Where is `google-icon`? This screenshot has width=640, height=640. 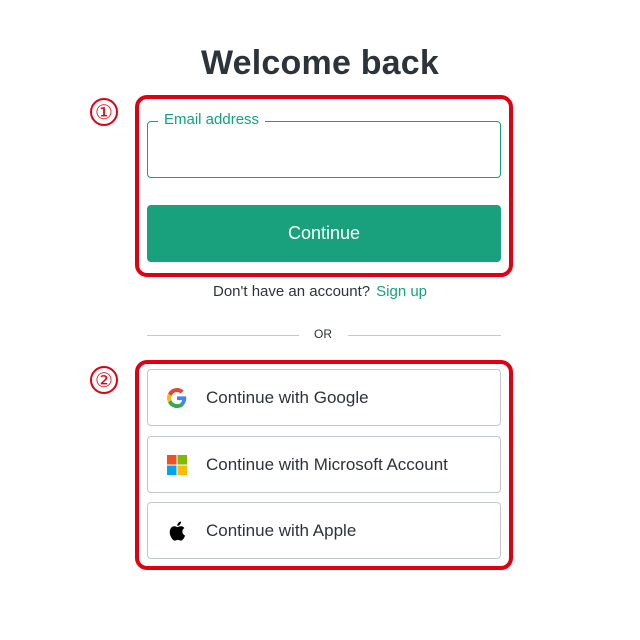
google-icon is located at coordinates (177, 398).